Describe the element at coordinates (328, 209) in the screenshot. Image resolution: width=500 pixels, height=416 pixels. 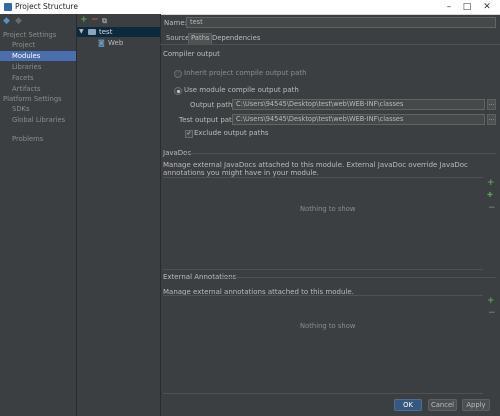
I see `javadoc-empty-text: Nothing to show` at that location.